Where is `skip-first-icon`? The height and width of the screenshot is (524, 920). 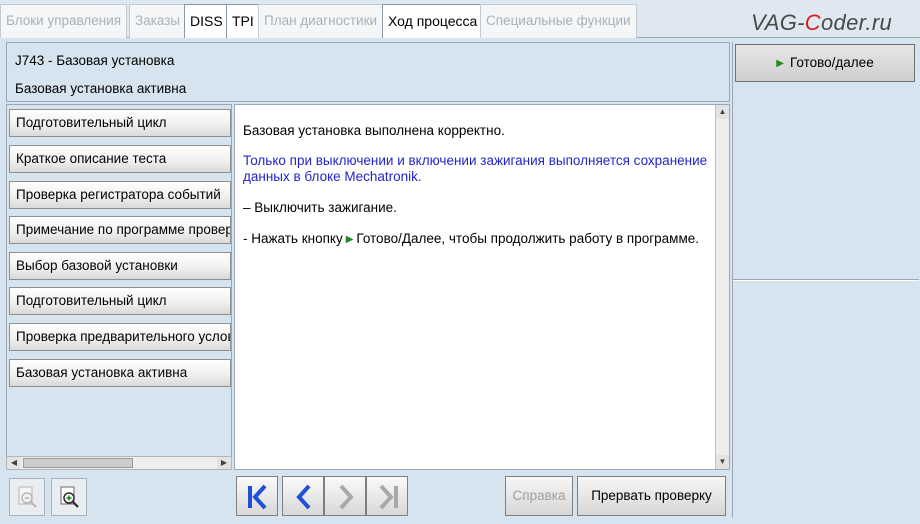
skip-first-icon is located at coordinates (257, 497).